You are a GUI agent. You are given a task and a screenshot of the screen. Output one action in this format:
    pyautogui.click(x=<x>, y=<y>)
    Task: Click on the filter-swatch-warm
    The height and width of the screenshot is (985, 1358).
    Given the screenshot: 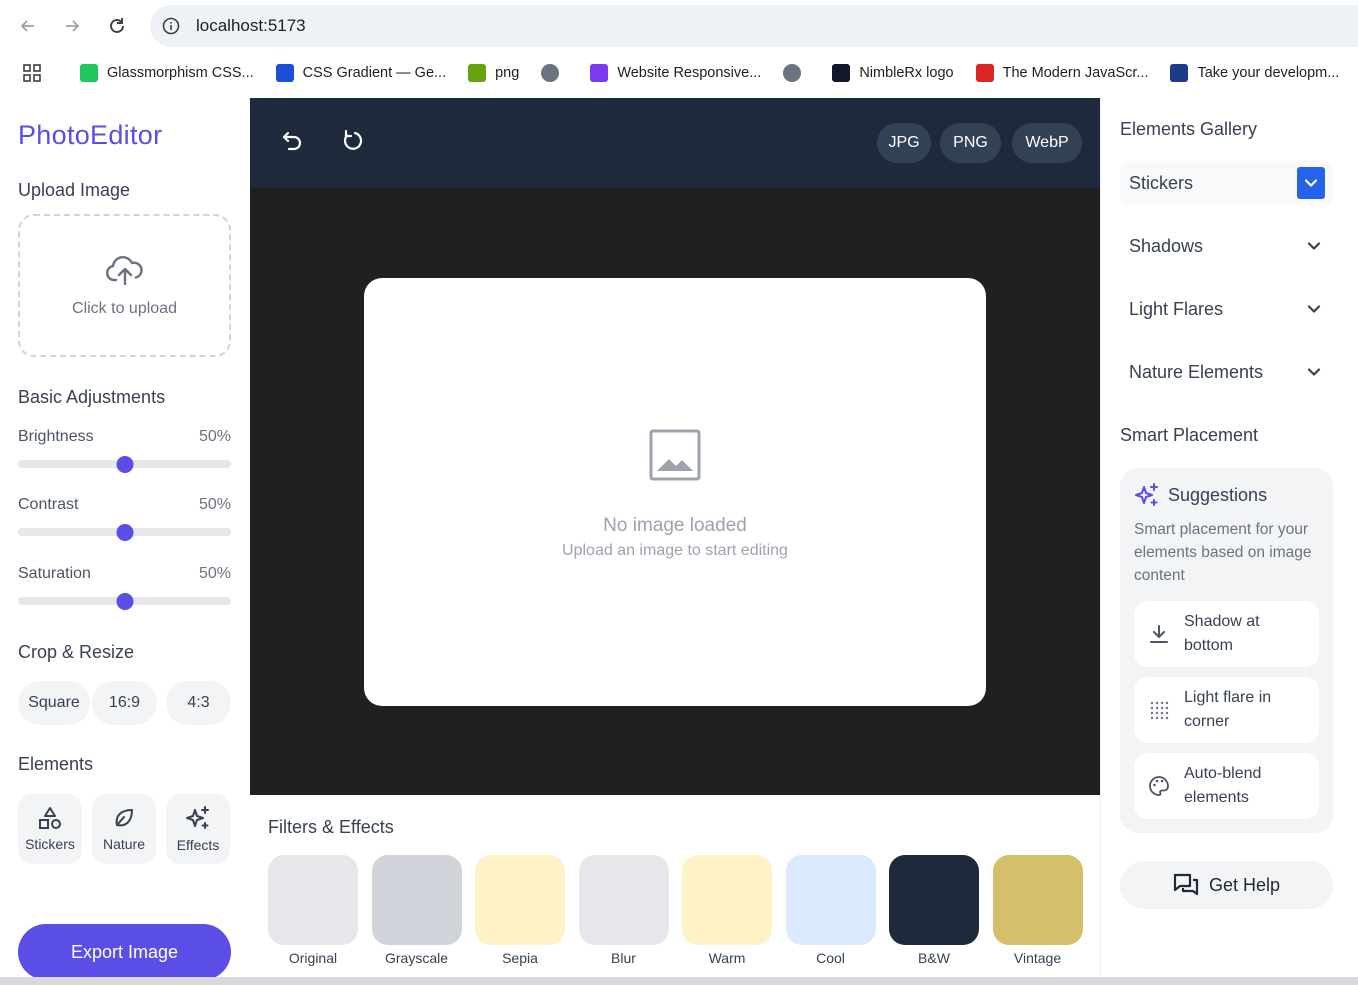 What is the action you would take?
    pyautogui.click(x=727, y=900)
    